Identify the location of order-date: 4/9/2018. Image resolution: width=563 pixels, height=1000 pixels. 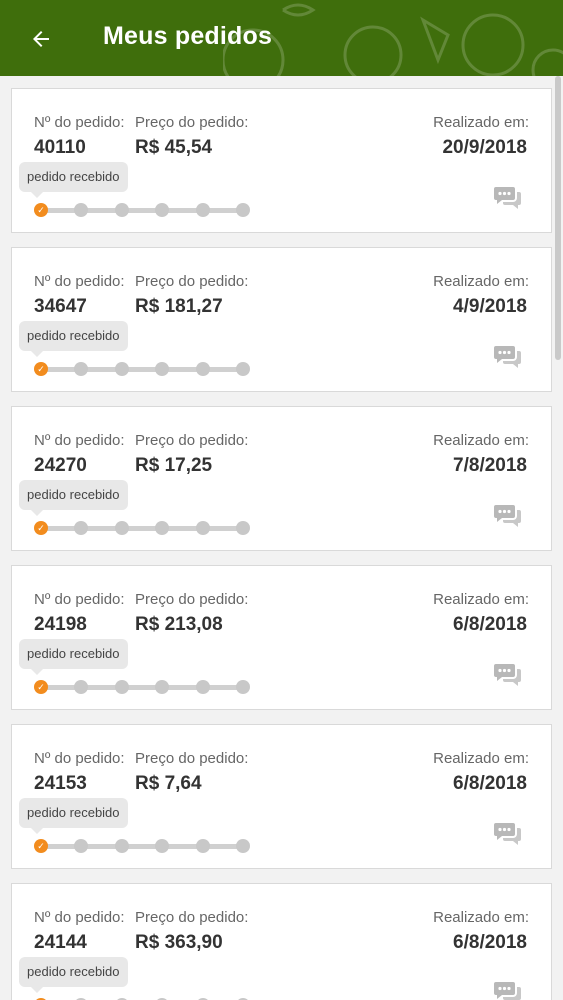
(490, 306).